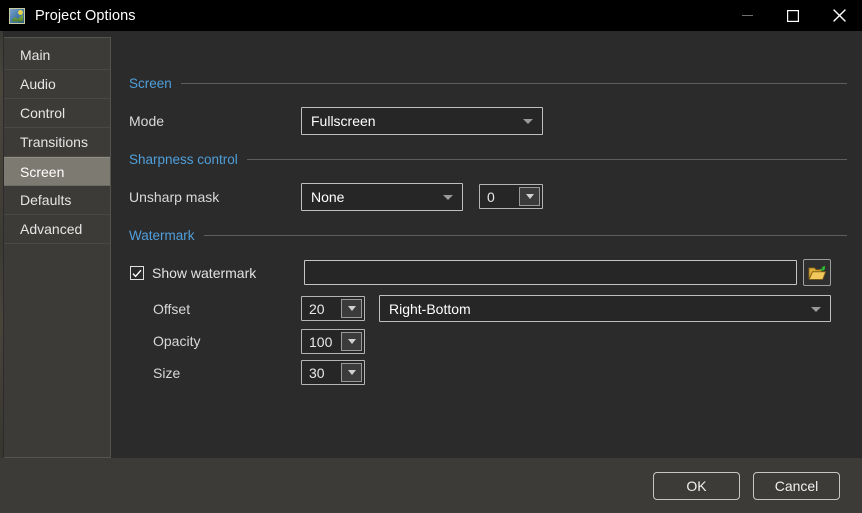 The image size is (862, 513). I want to click on maximize-button, so click(793, 15).